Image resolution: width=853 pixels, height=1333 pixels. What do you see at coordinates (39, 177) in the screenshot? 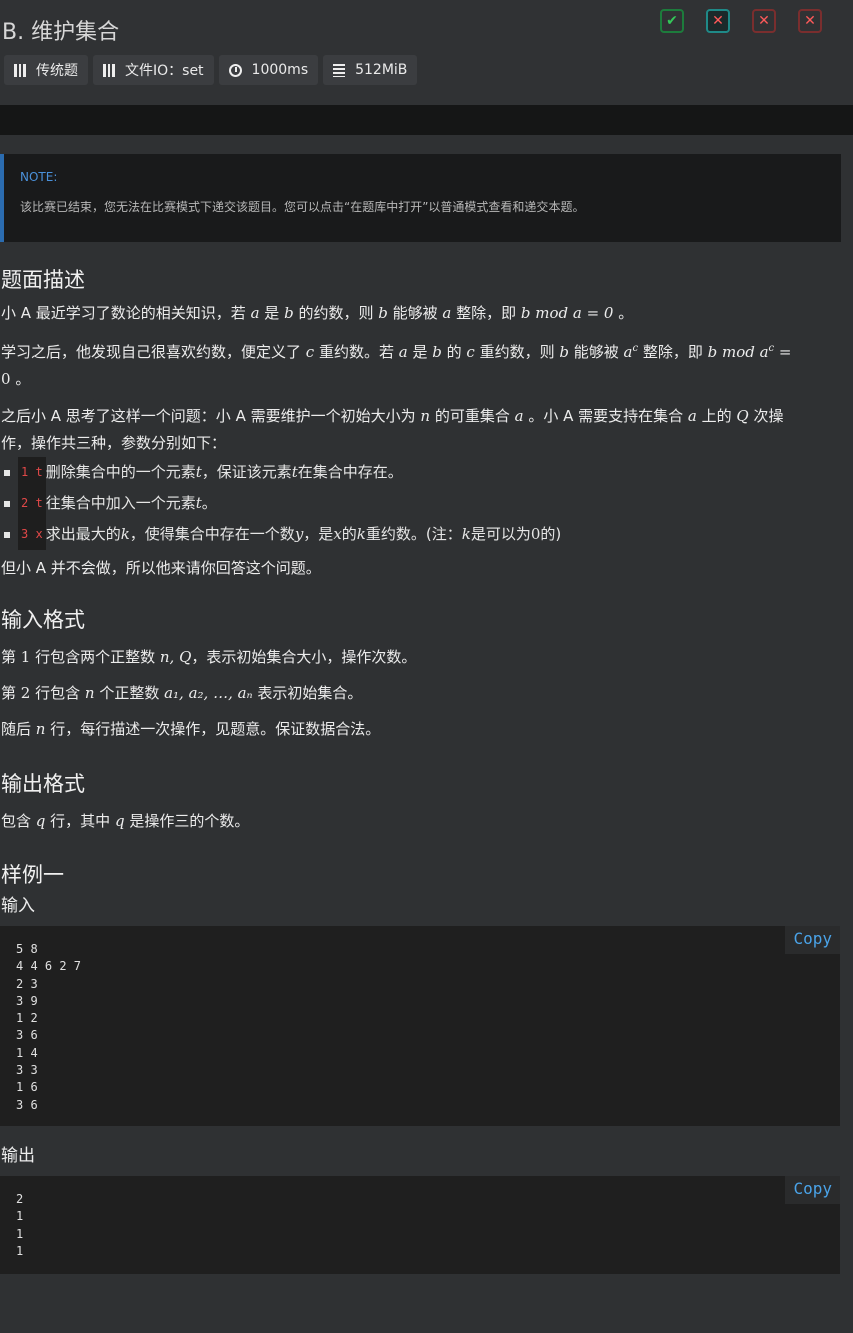
I see `note-title: NOTE:` at bounding box center [39, 177].